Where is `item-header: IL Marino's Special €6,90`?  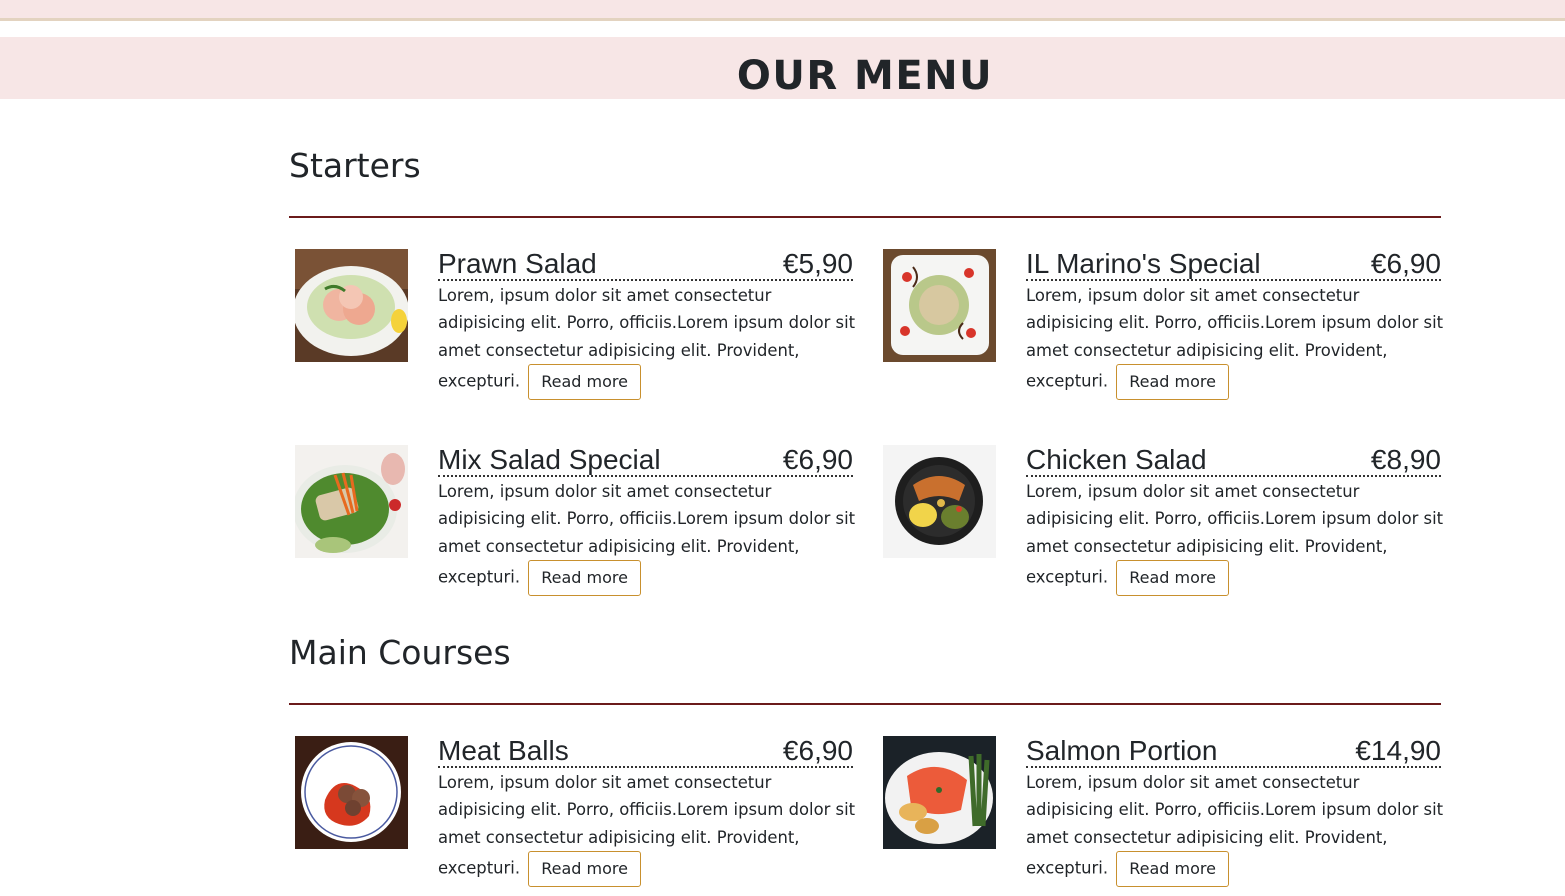
item-header: IL Marino's Special €6,90 is located at coordinates (1233, 263).